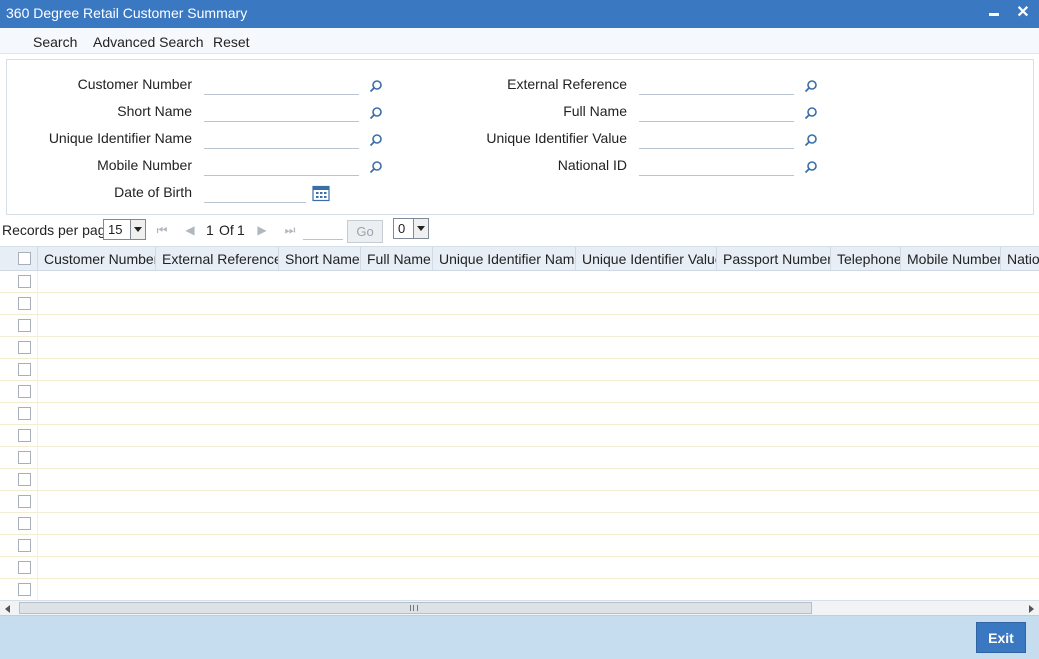 This screenshot has width=1039, height=659. Describe the element at coordinates (994, 13) in the screenshot. I see `minimize-icon` at that location.